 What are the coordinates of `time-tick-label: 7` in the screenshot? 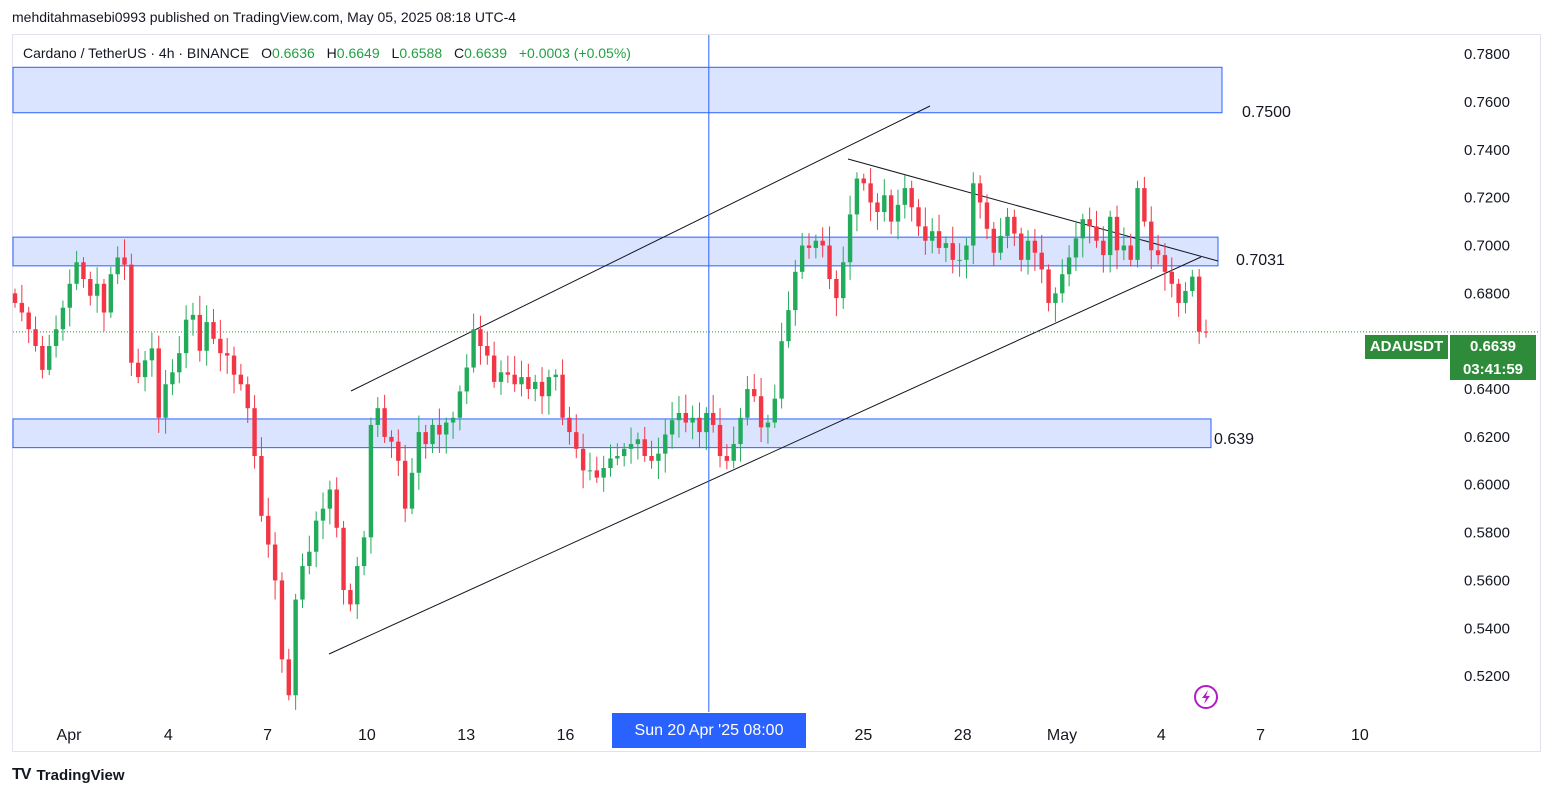 It's located at (1260, 735).